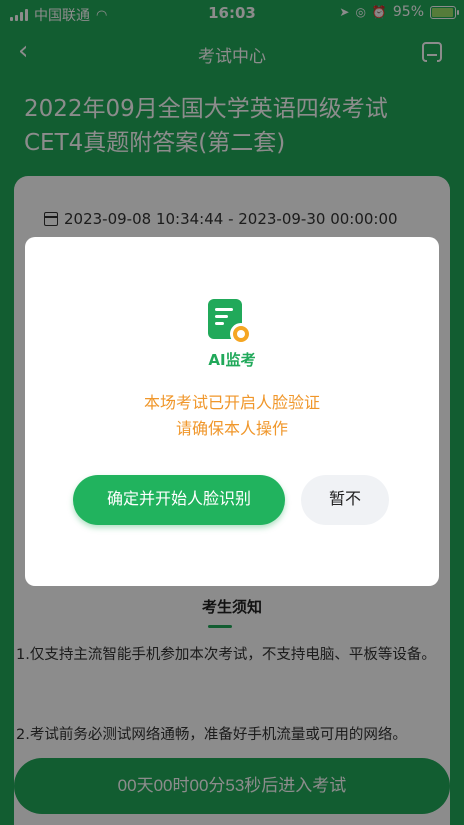 This screenshot has height=825, width=464. Describe the element at coordinates (231, 402) in the screenshot. I see `modal-message-line1: 本场考试已开启人脸验证` at that location.